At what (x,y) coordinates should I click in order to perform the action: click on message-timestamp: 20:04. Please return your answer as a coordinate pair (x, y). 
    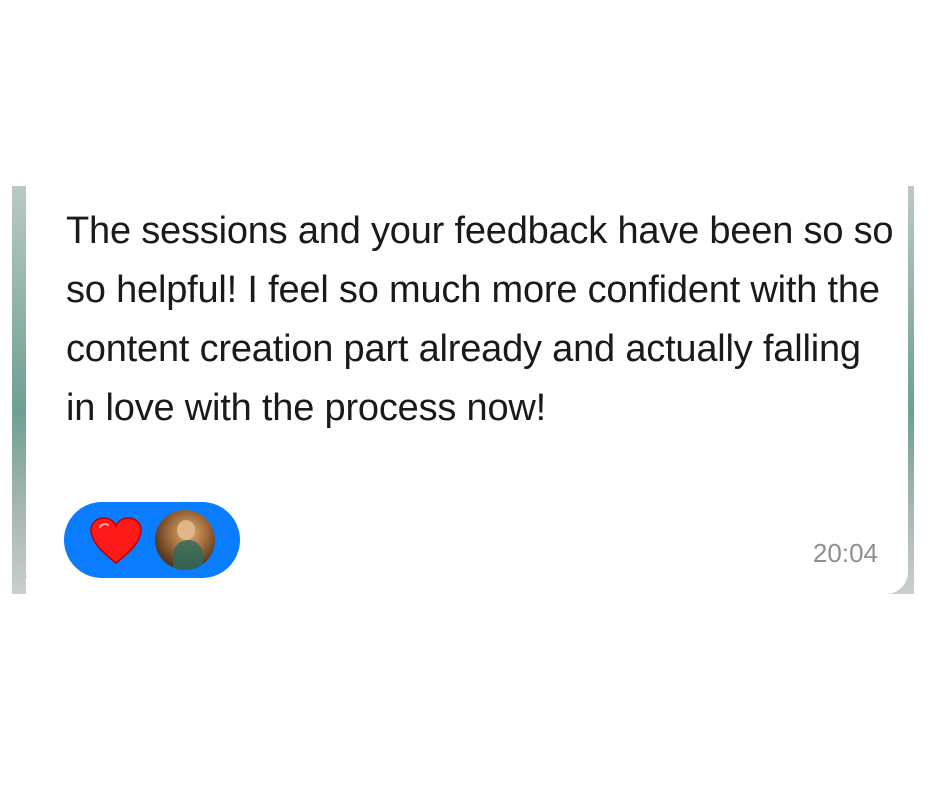
    Looking at the image, I should click on (845, 553).